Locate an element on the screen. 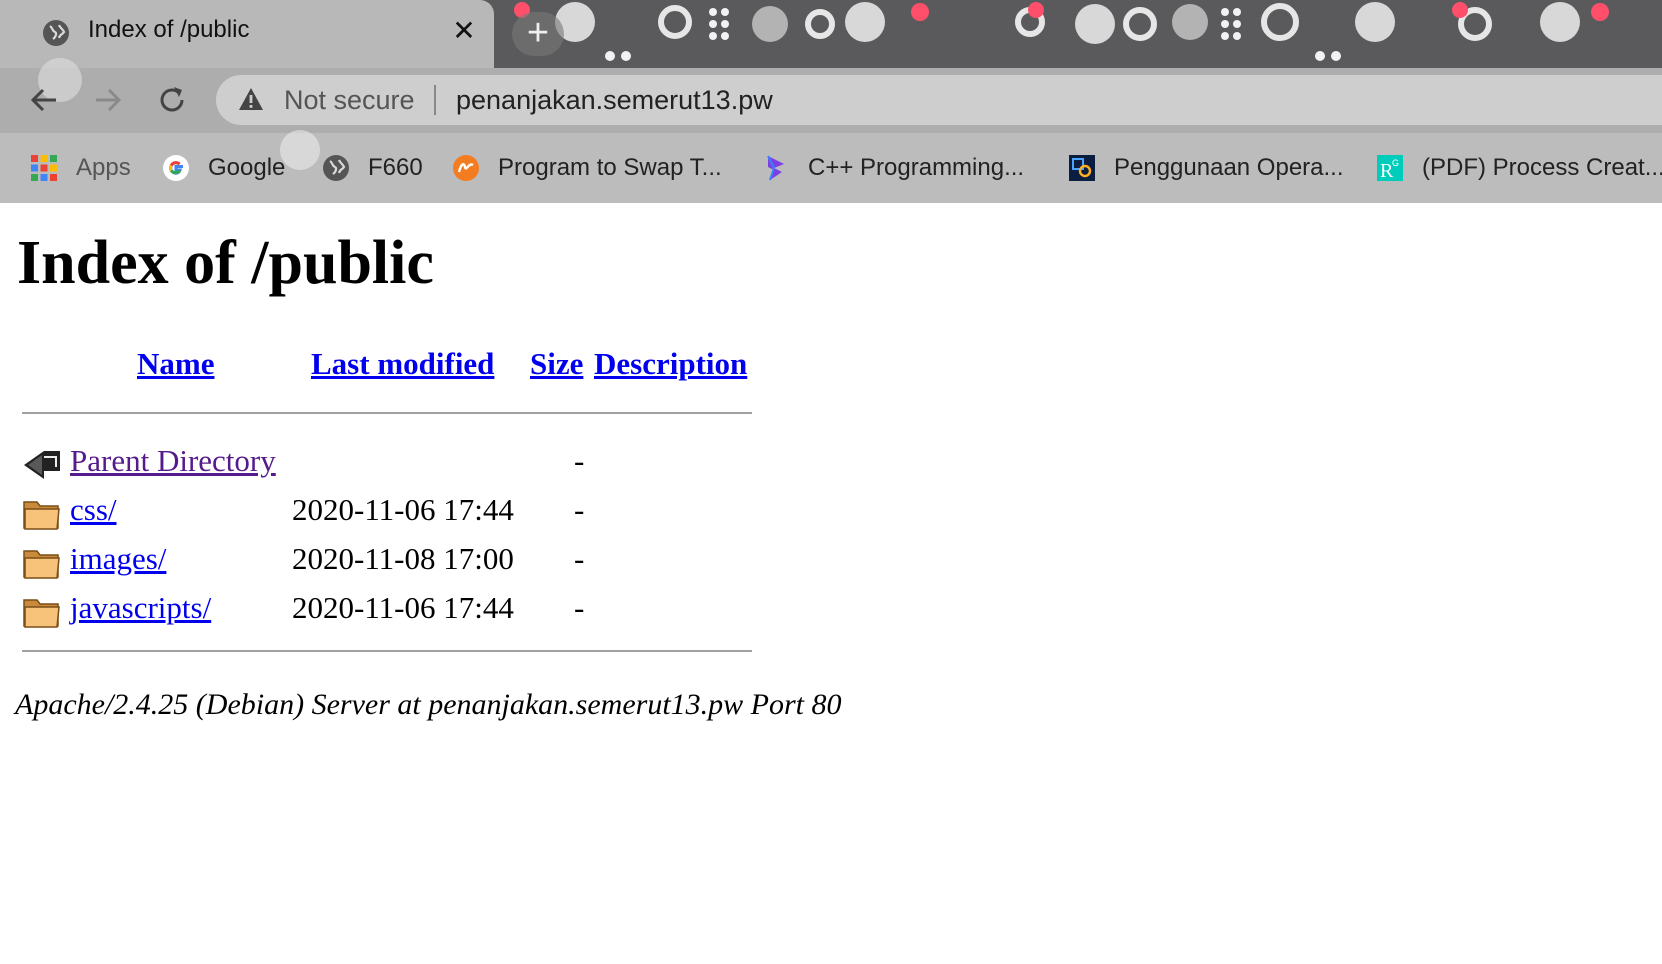  new-tab-button: + is located at coordinates (538, 34).